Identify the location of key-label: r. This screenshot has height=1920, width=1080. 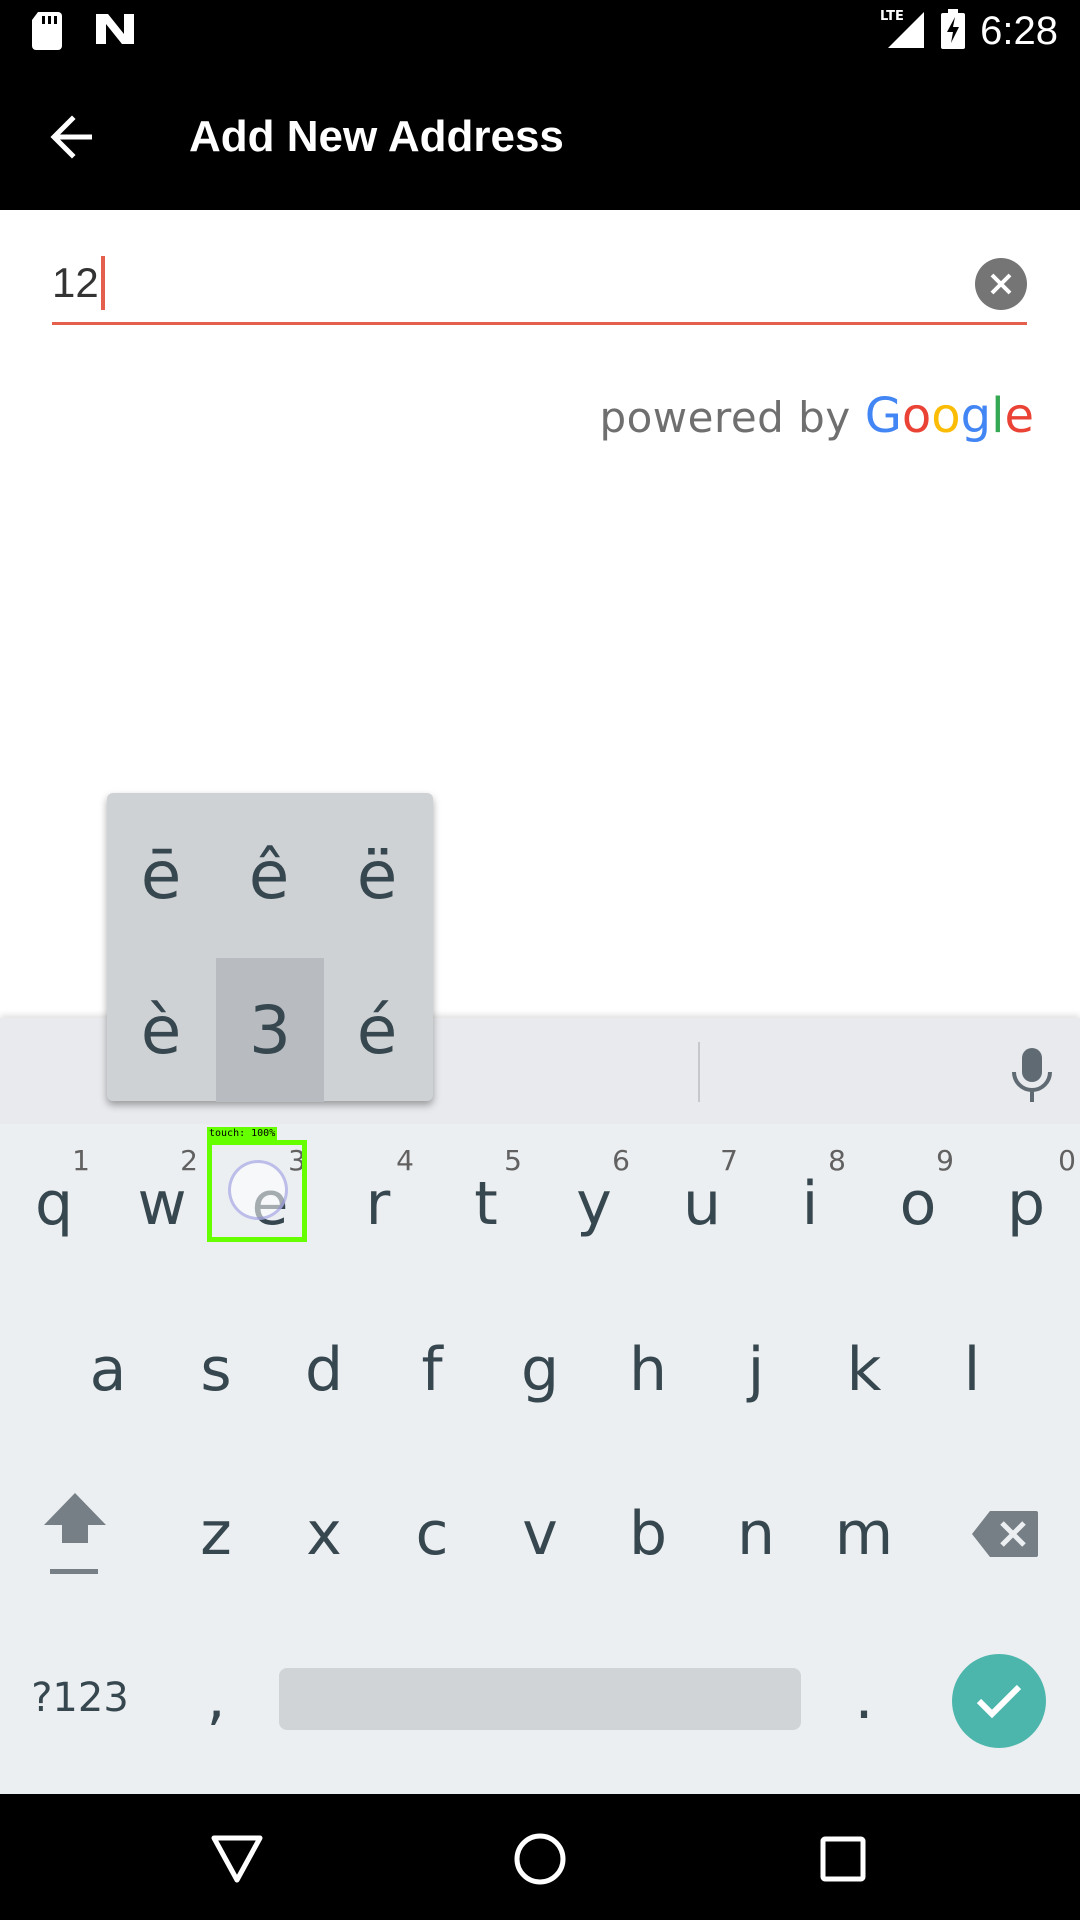
(378, 1204).